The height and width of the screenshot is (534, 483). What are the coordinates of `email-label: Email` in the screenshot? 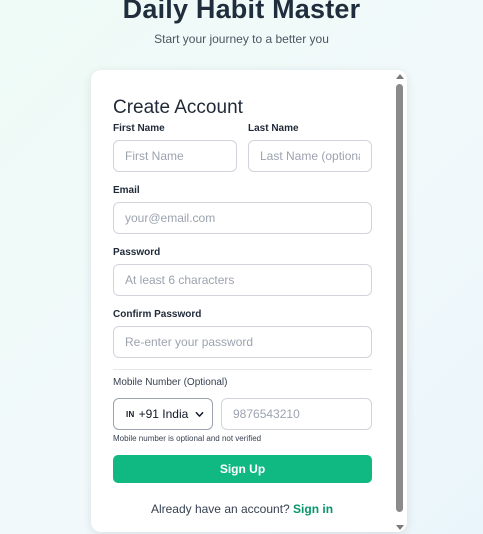 It's located at (126, 190).